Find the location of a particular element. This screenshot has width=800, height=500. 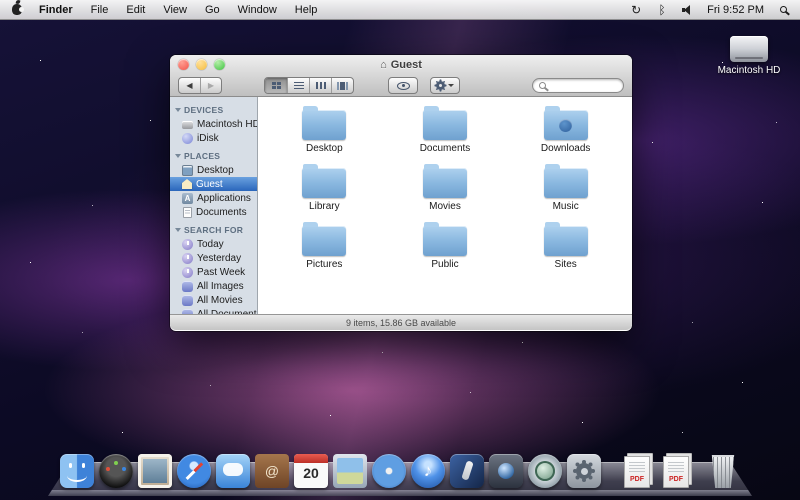

search-field is located at coordinates (578, 85).